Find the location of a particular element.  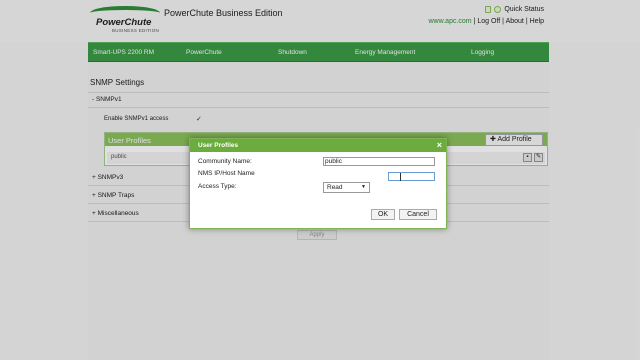

close-icon: × is located at coordinates (439, 145).